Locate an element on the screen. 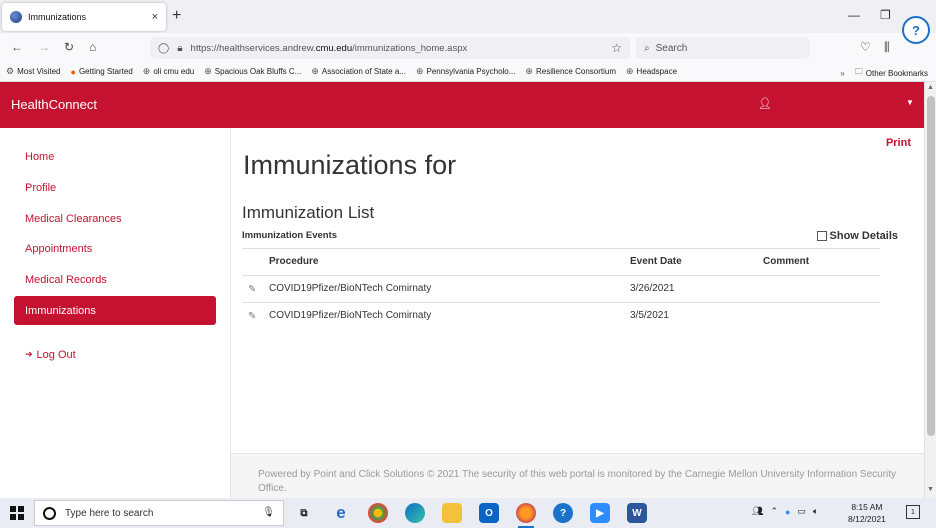 This screenshot has width=936, height=528. restore-icon: ❐ is located at coordinates (885, 15).